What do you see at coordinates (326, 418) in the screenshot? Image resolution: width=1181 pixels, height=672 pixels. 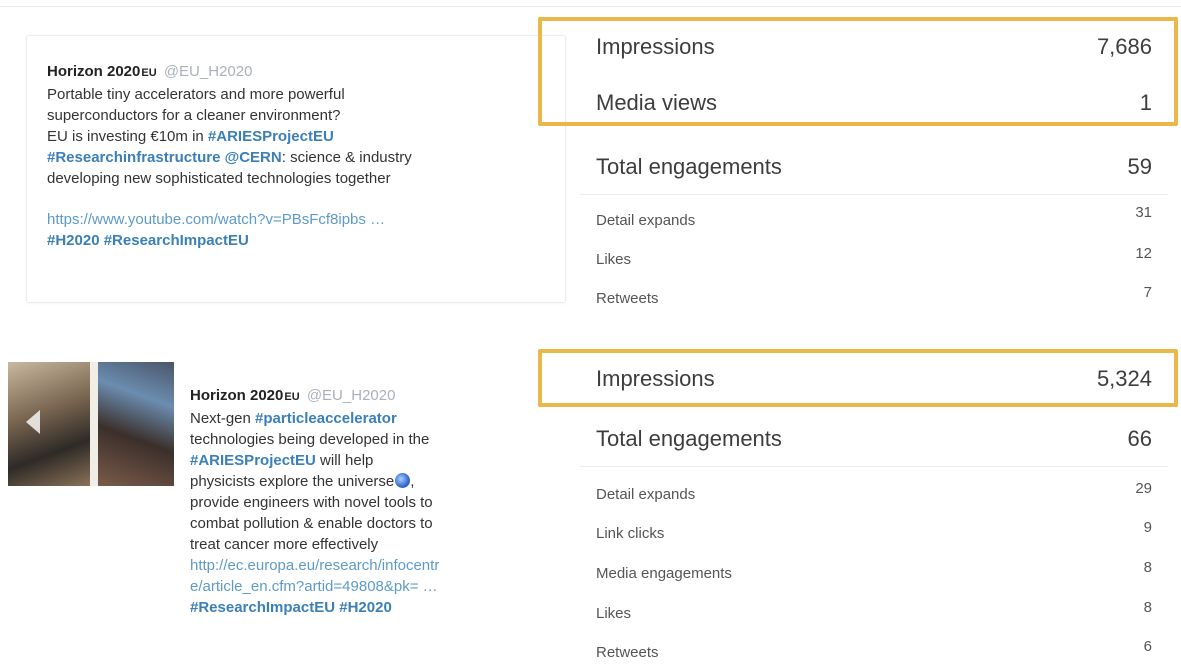 I see `hashtag-link: #particleaccelerator` at bounding box center [326, 418].